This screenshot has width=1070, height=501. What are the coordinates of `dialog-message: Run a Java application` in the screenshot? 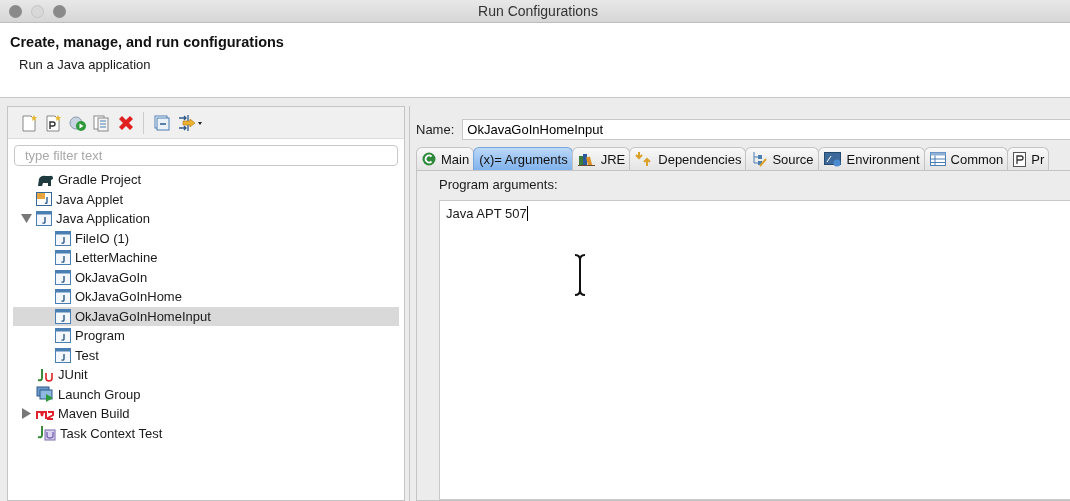 It's located at (85, 64).